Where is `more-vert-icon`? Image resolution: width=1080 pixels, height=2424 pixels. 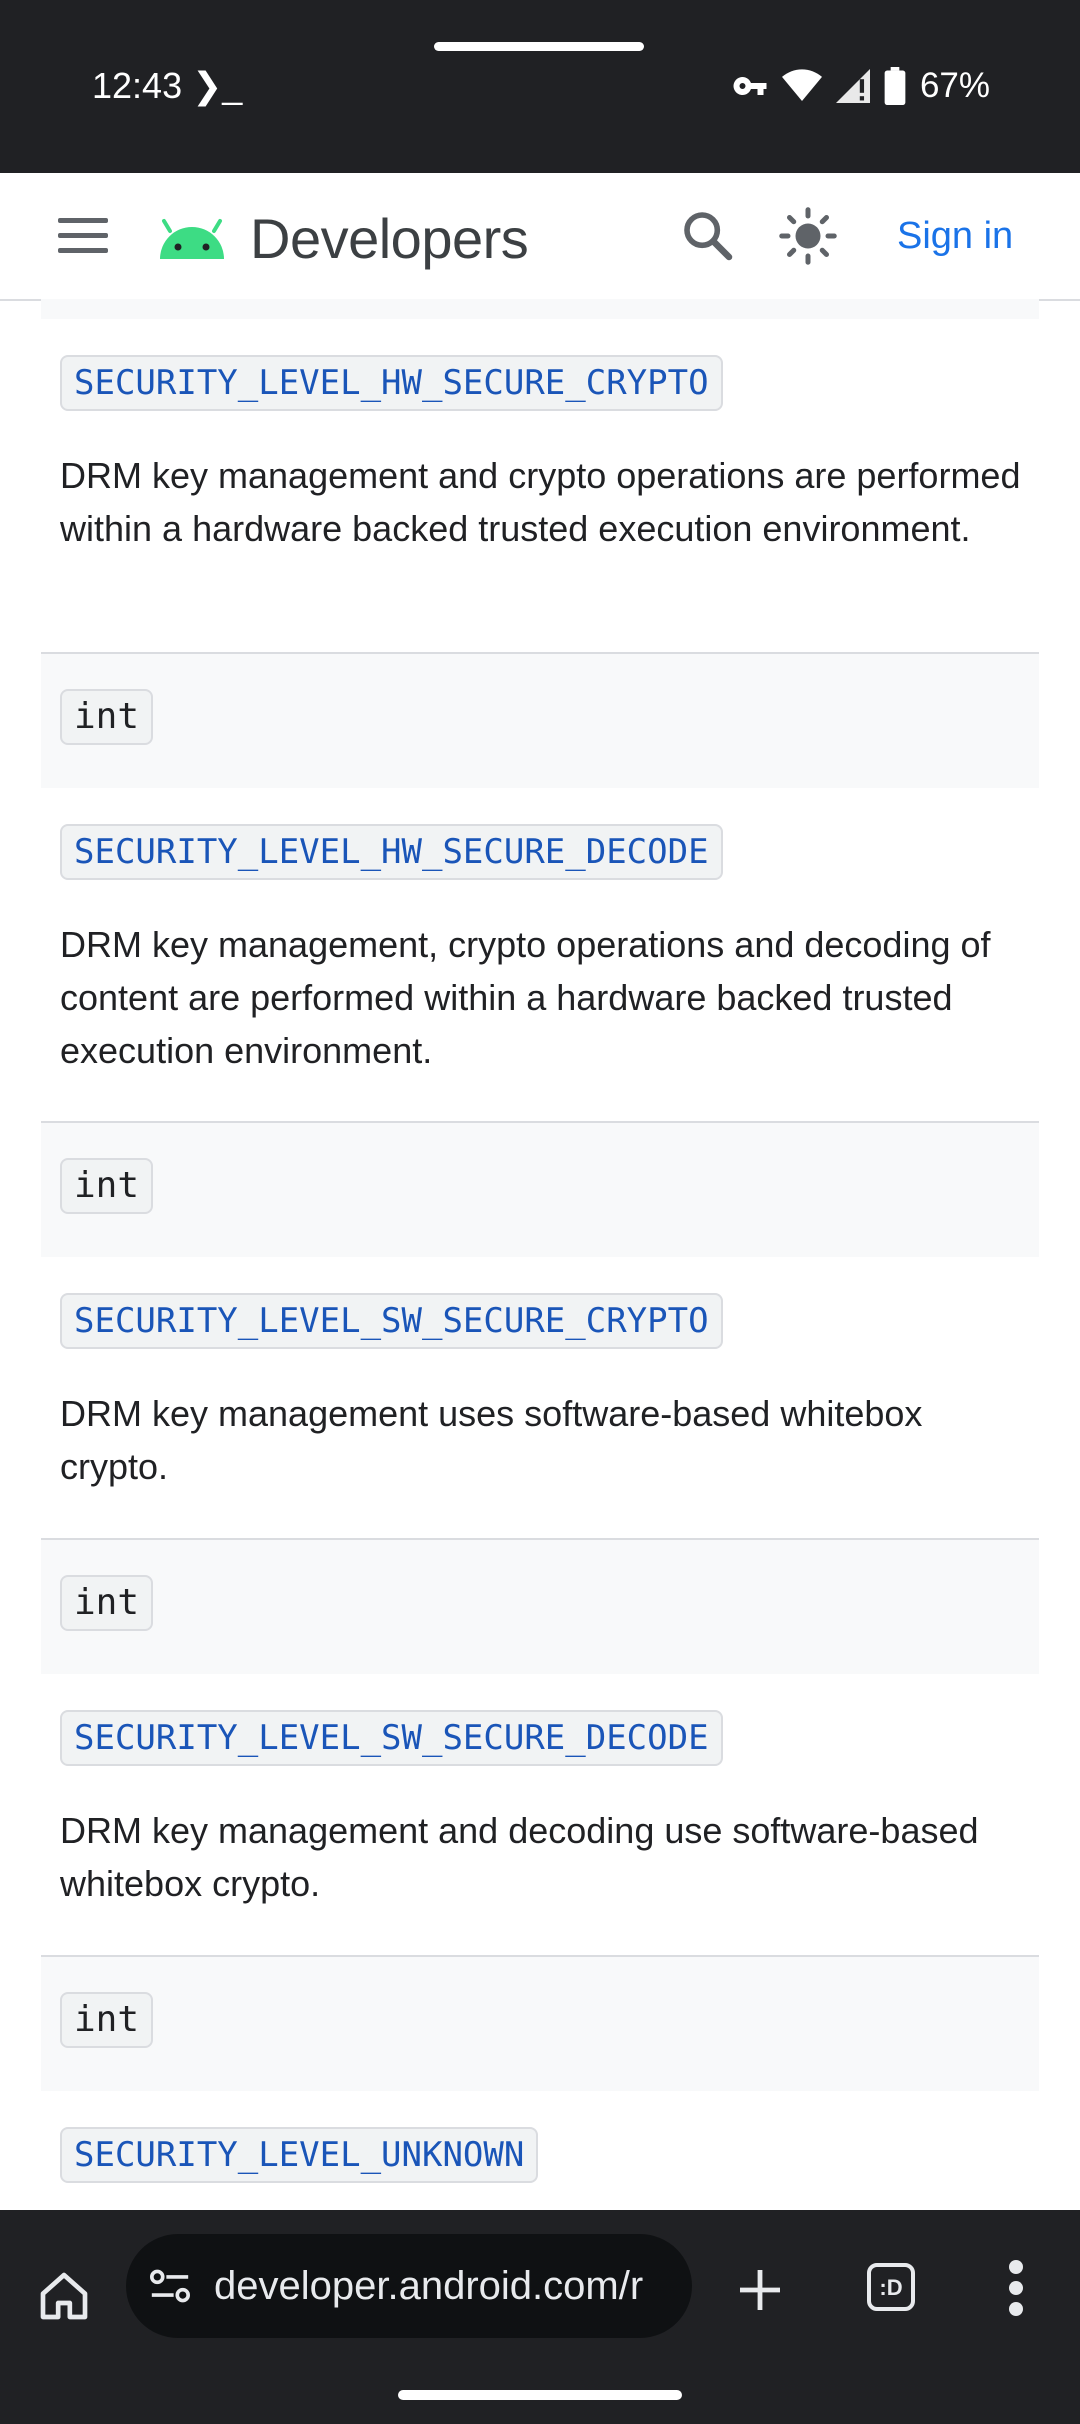 more-vert-icon is located at coordinates (1016, 2288).